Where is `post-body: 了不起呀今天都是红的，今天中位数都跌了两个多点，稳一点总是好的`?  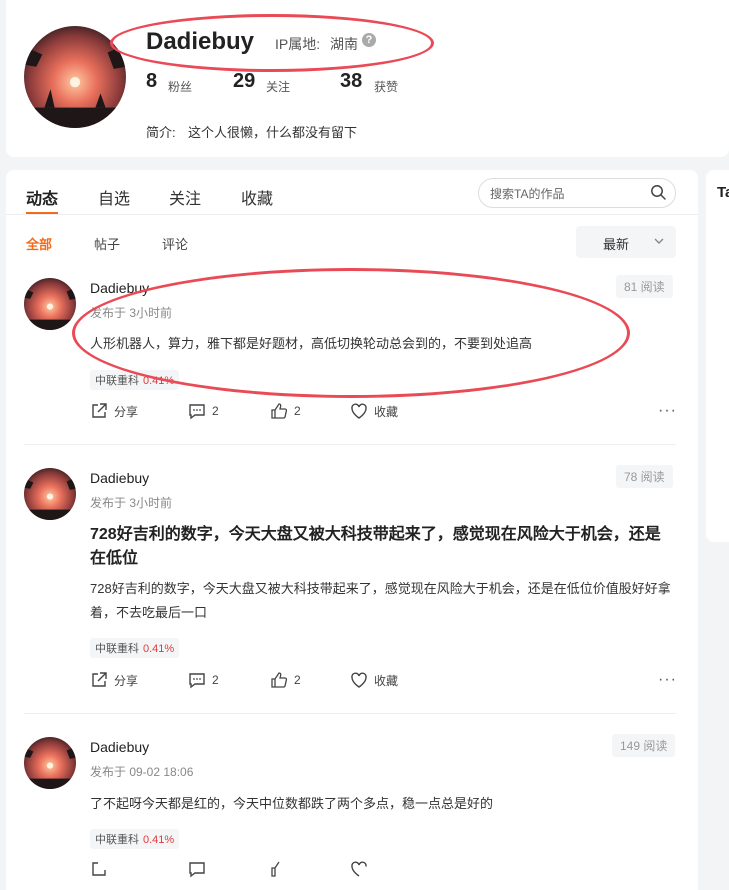 post-body: 了不起呀今天都是红的，今天中位数都跌了两个多点，稳一点总是好的 is located at coordinates (385, 804).